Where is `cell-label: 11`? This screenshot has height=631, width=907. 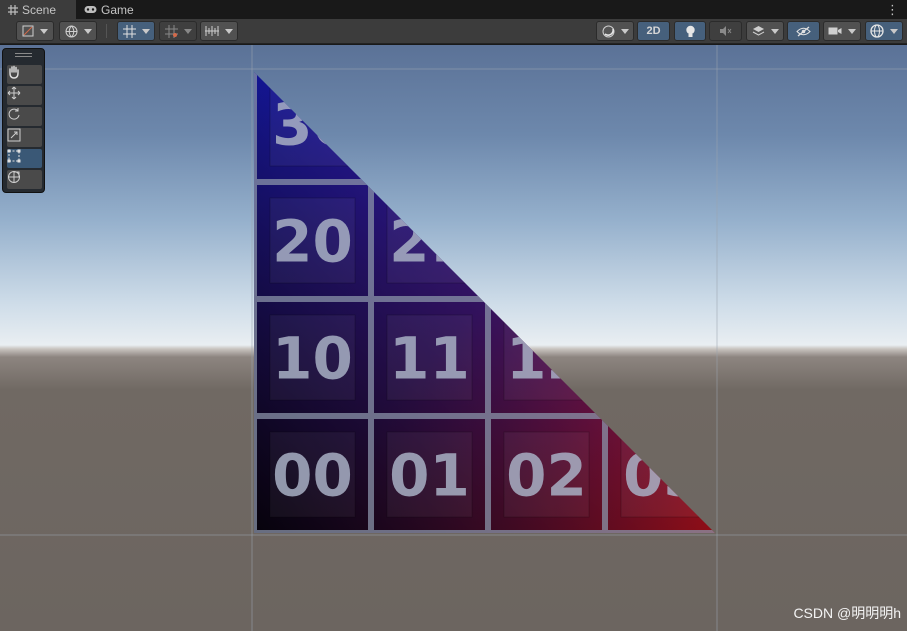 cell-label: 11 is located at coordinates (429, 359).